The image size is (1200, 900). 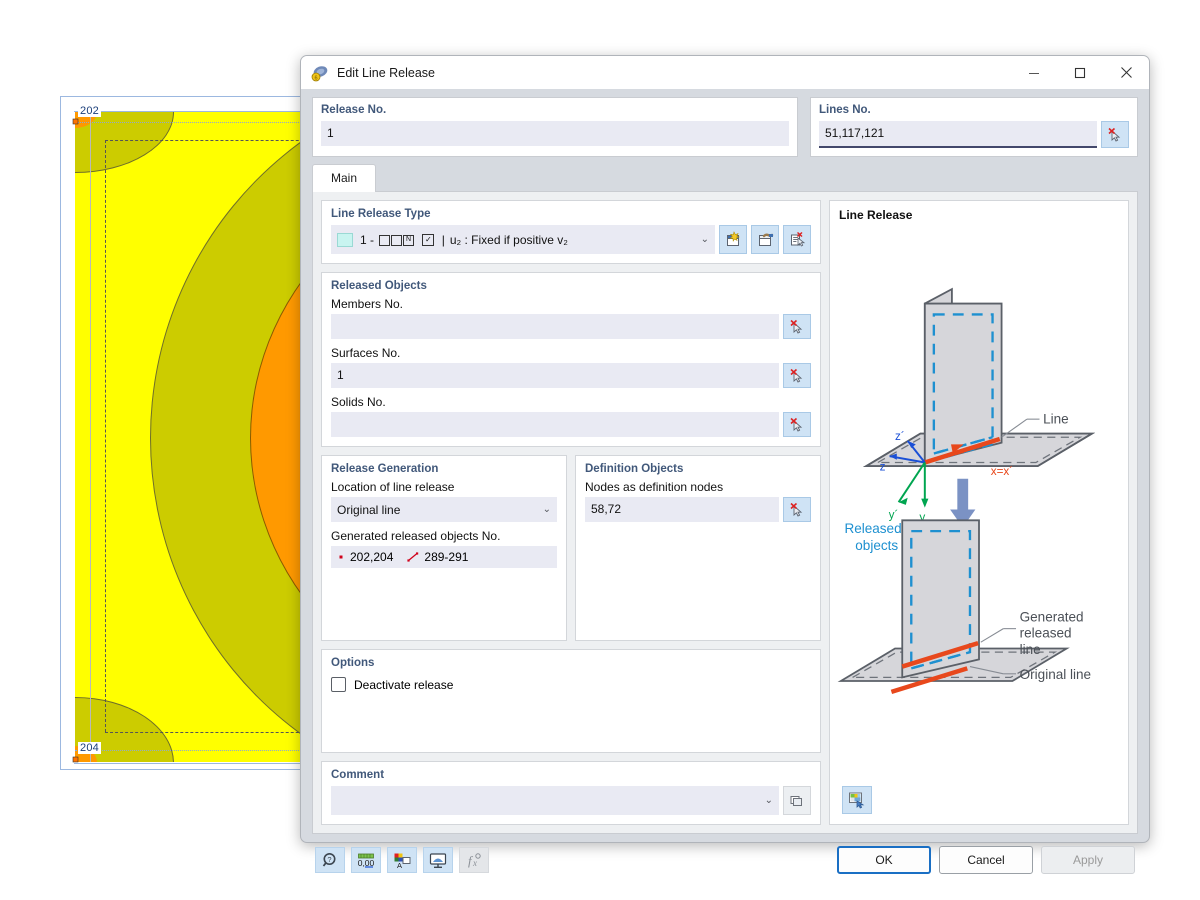 I want to click on svg-text: x, so click(x=474, y=863).